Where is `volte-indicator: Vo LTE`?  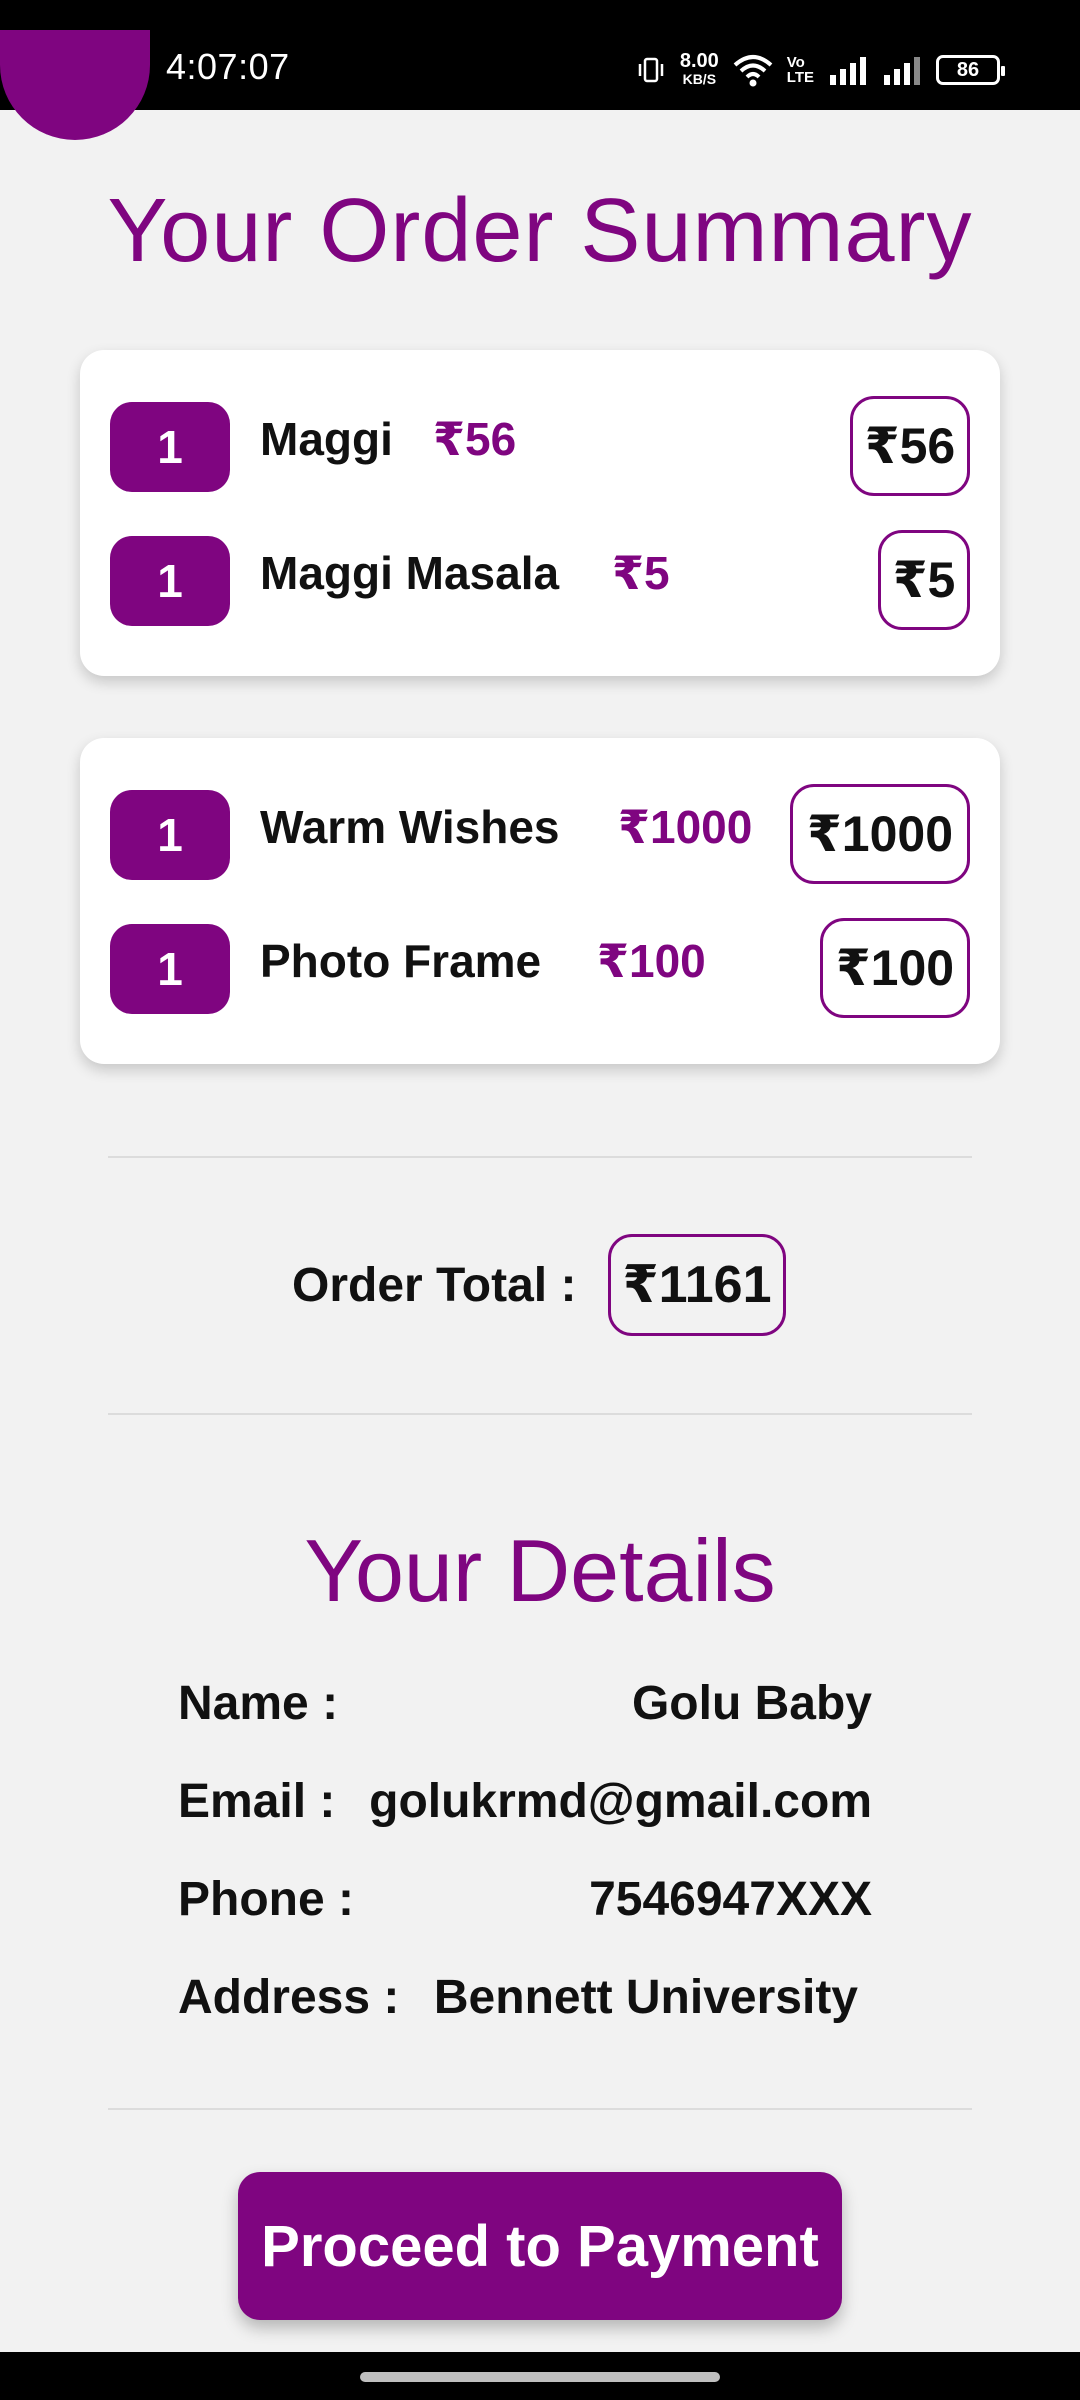 volte-indicator: Vo LTE is located at coordinates (800, 70).